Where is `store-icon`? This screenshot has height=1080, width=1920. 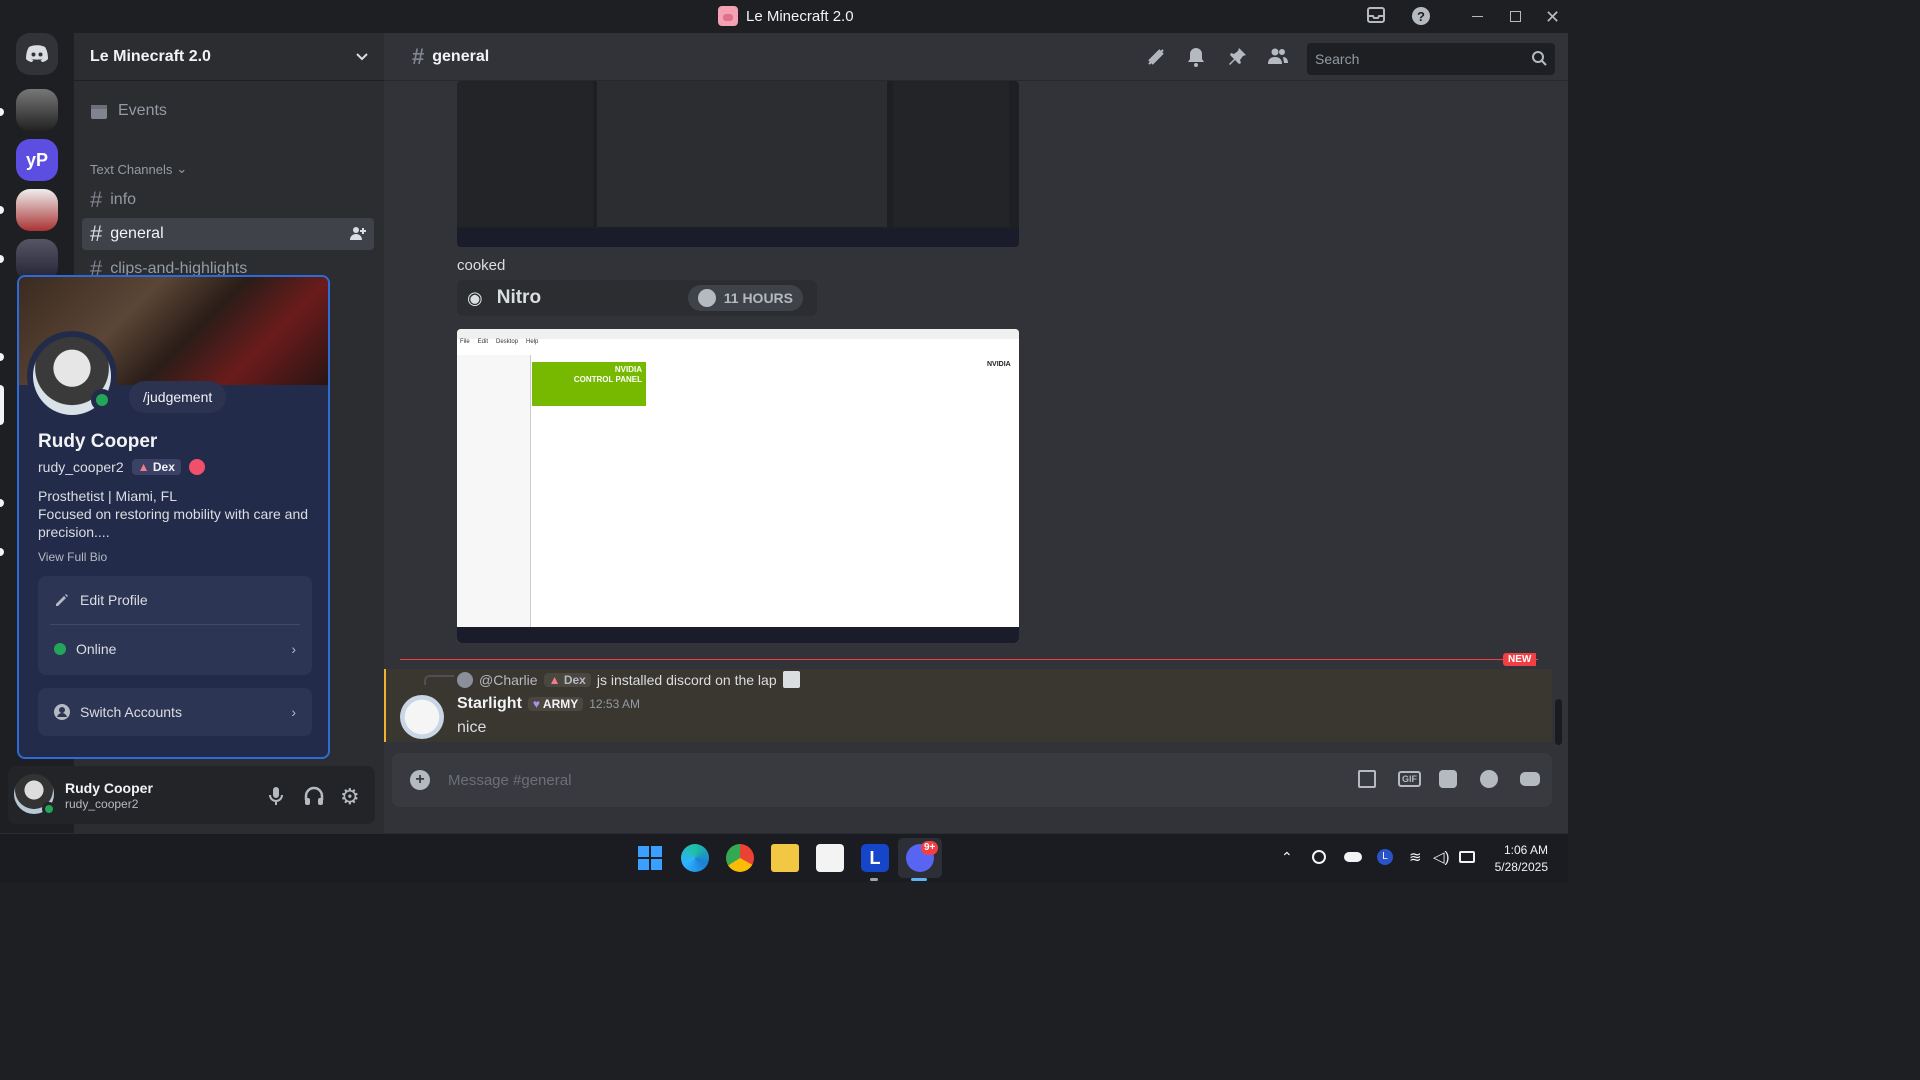
store-icon is located at coordinates (830, 858).